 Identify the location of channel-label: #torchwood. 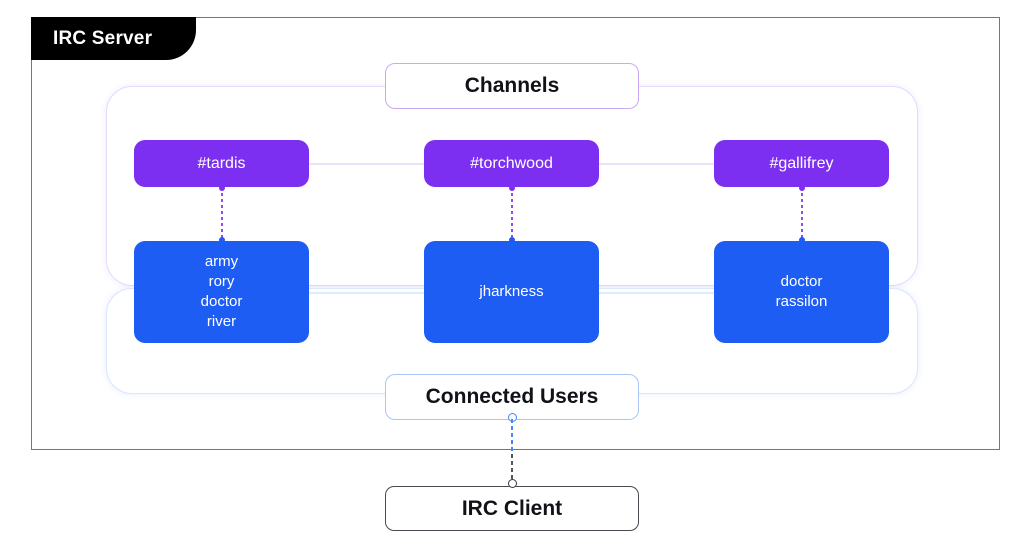
(511, 163).